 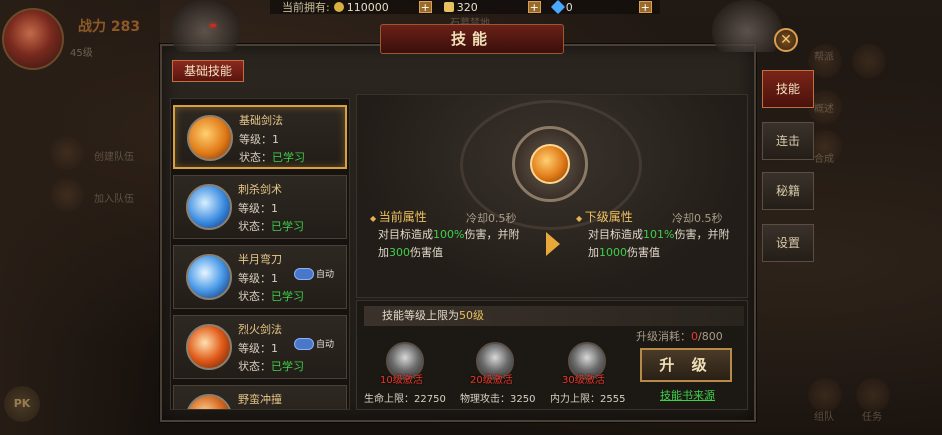 I want to click on next-attr-title: 下级属性, so click(x=604, y=216).